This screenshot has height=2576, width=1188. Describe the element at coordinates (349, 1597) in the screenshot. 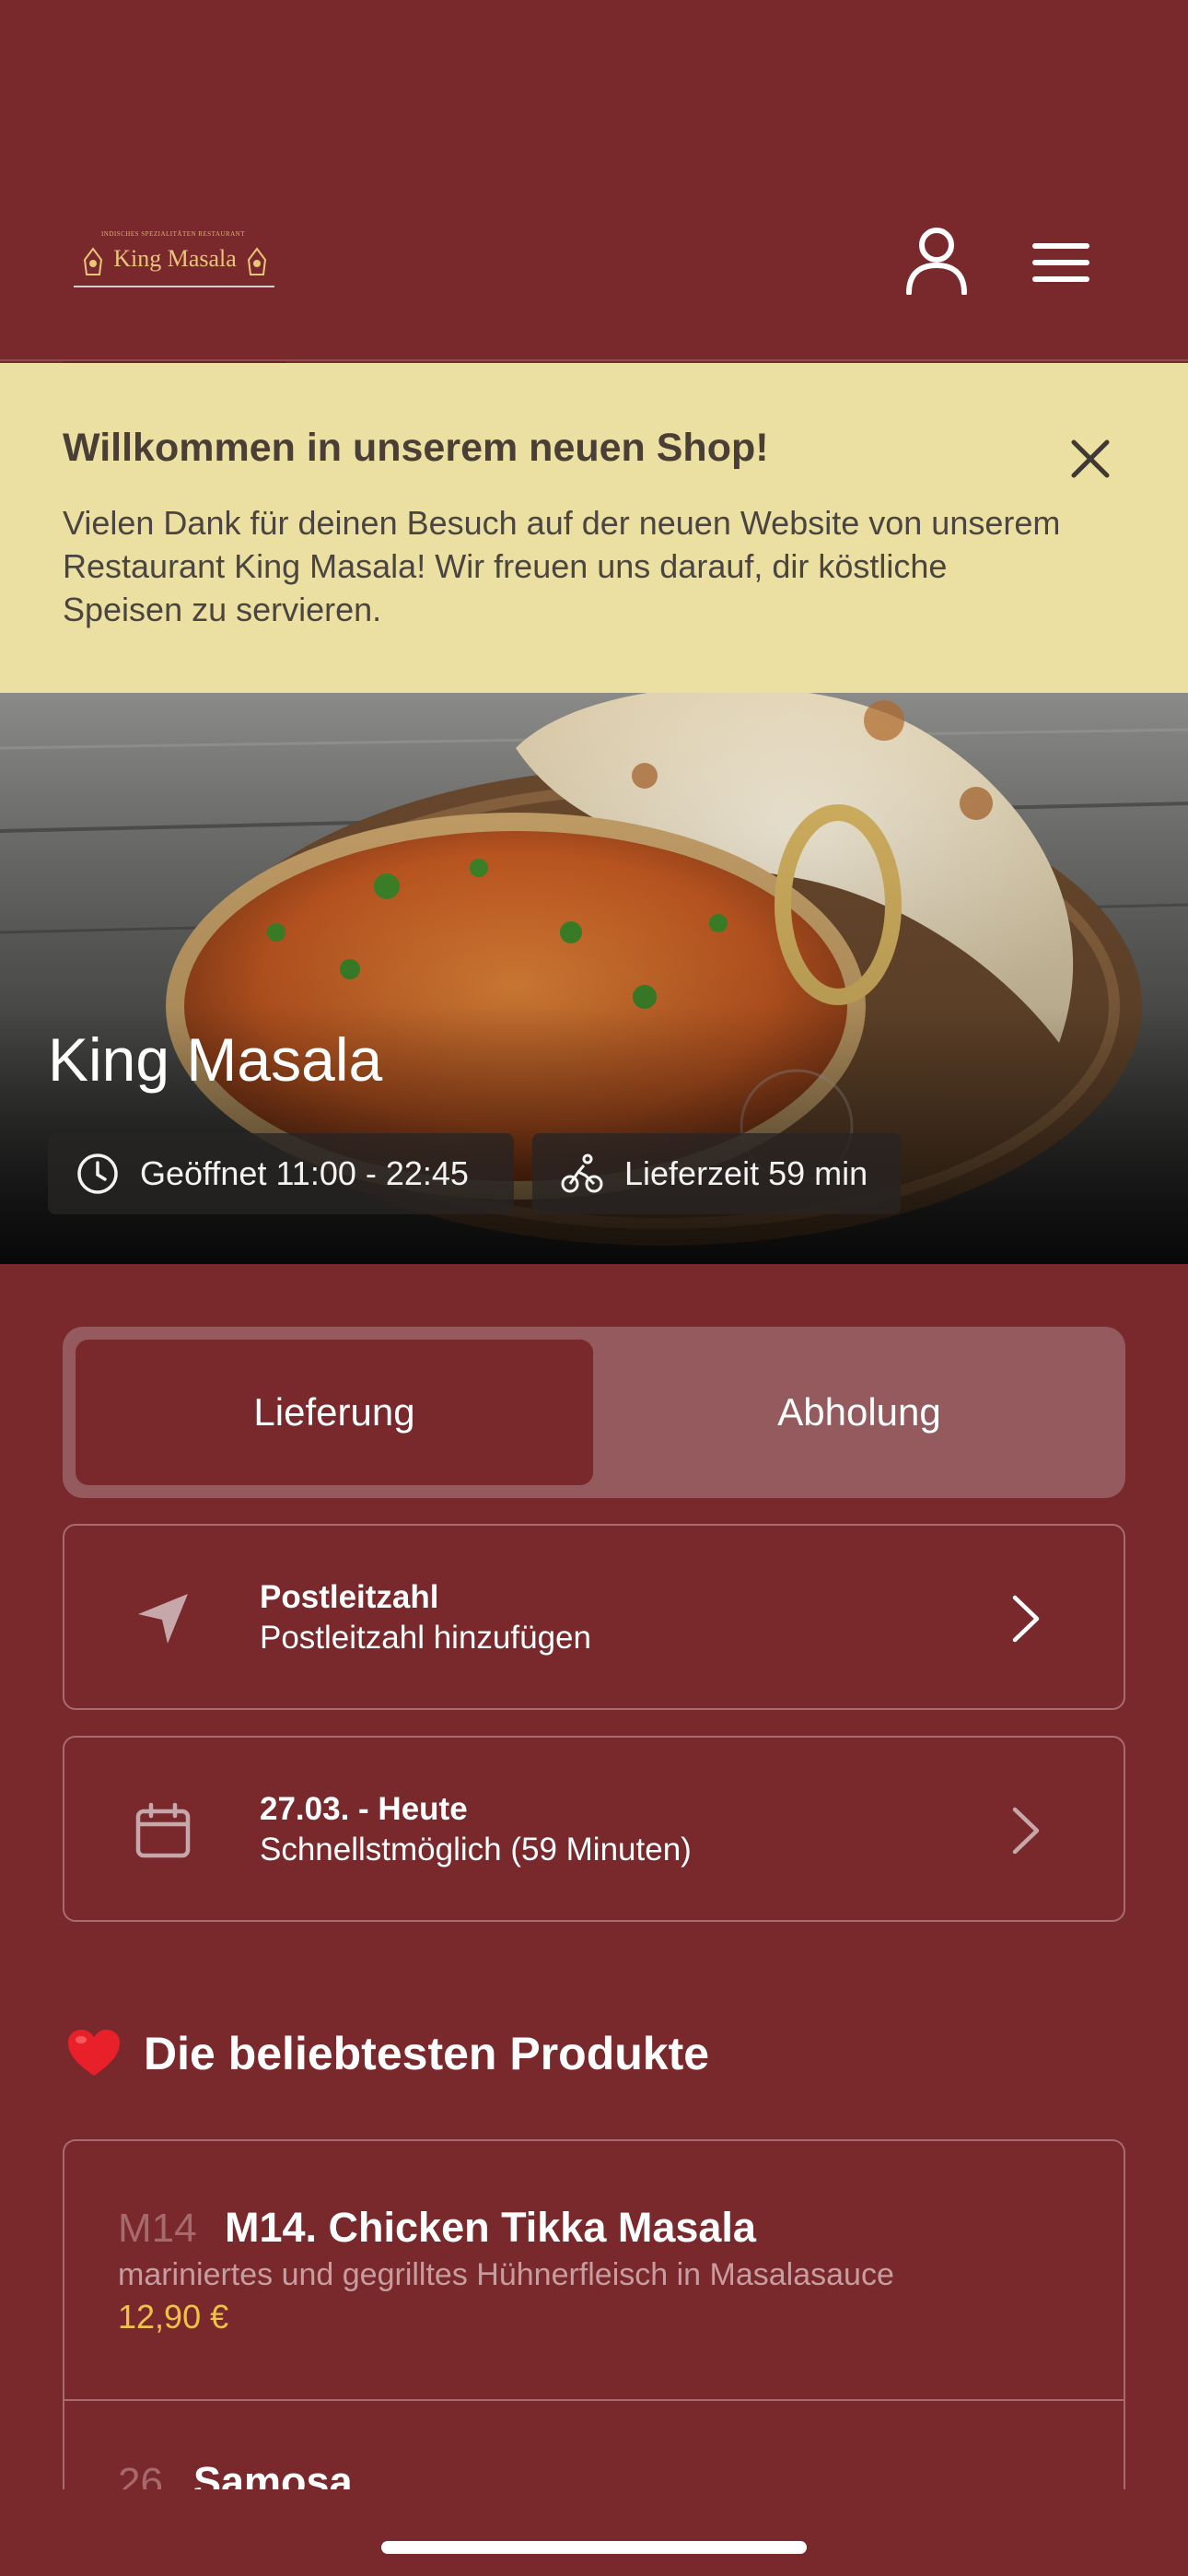

I see `postcode-title: Postleitzahl` at that location.